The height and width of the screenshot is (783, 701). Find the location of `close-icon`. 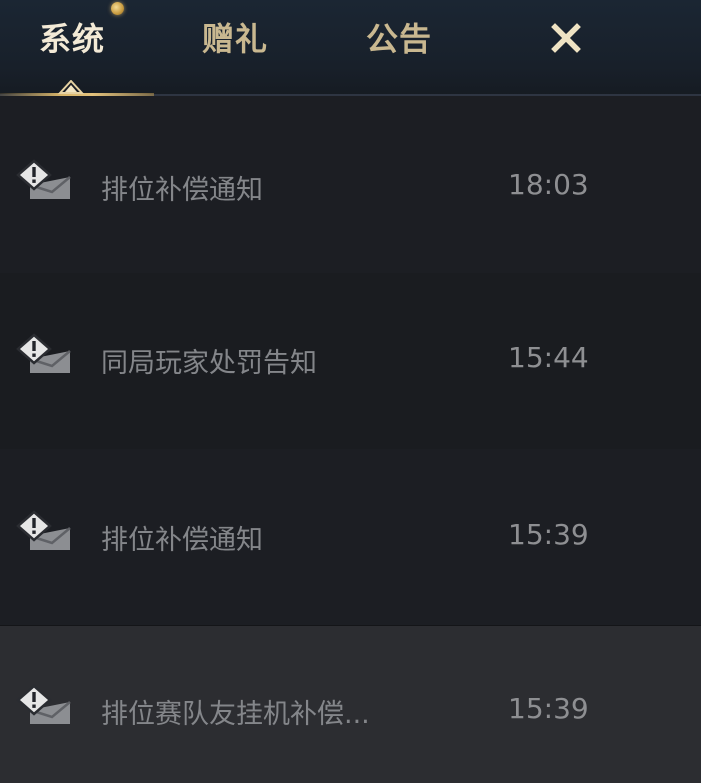

close-icon is located at coordinates (566, 38).